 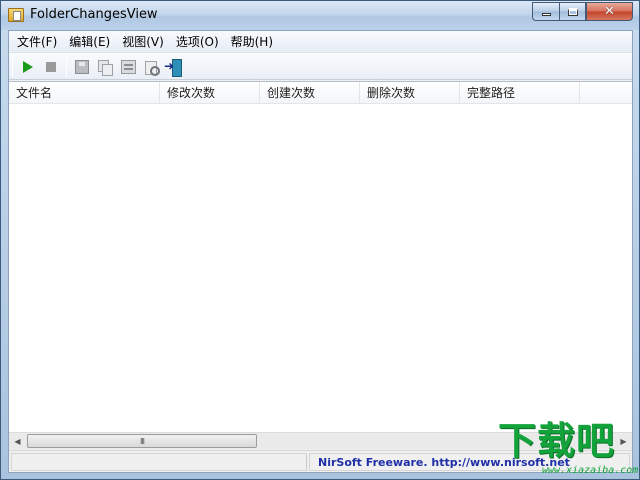 I want to click on menu-view: 视图(V), so click(x=143, y=41).